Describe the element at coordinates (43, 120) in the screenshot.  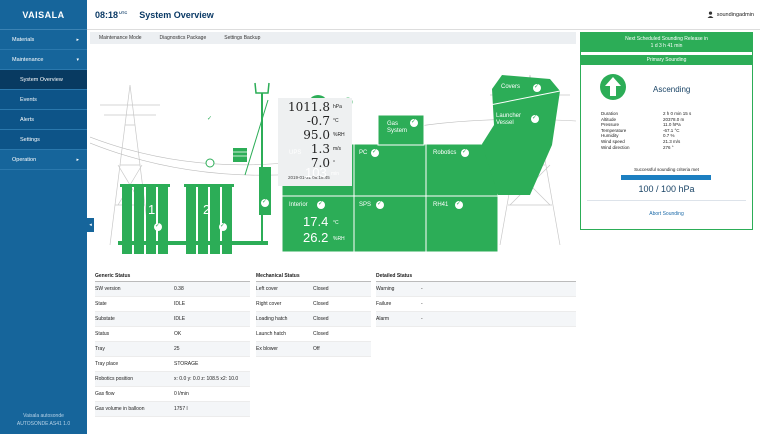
I see `sidebar-item-alerts: Alerts` at that location.